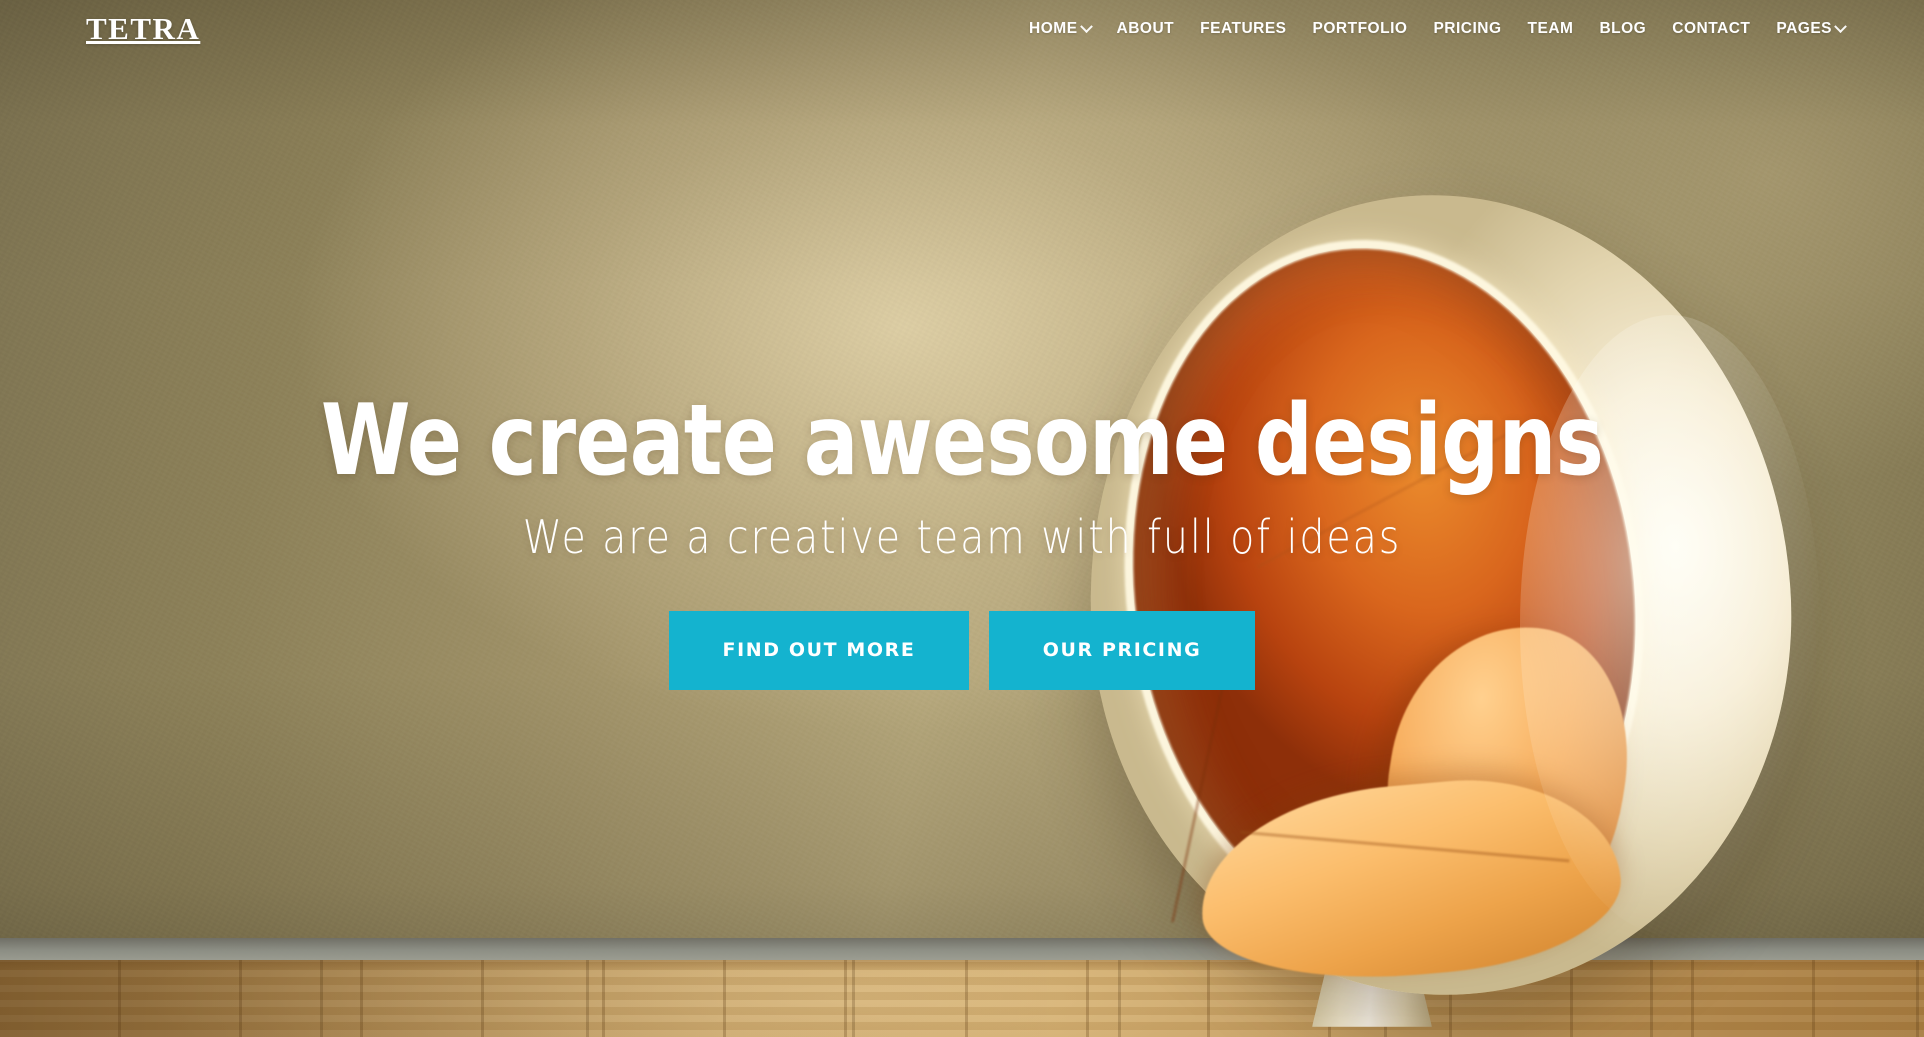 Image resolution: width=1924 pixels, height=1037 pixels. I want to click on nav-label-home: HOME, so click(1053, 28).